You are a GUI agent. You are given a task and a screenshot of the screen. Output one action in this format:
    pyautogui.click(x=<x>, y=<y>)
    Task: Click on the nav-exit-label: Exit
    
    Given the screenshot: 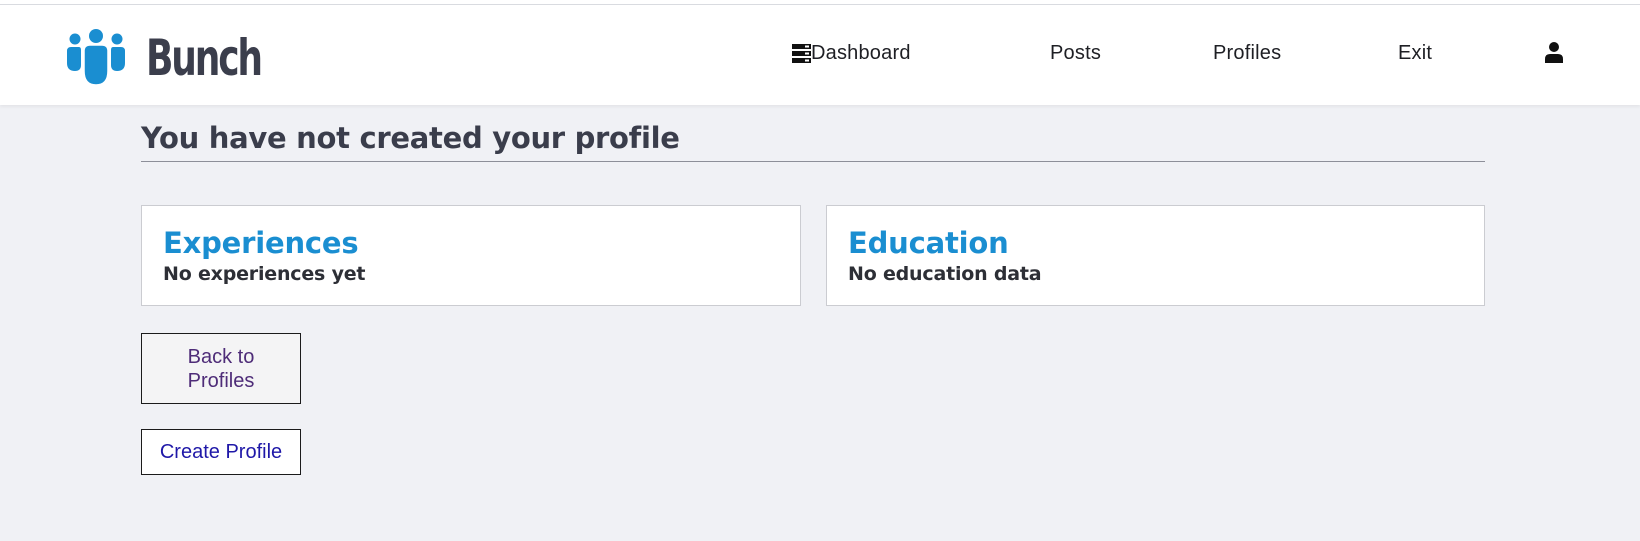 What is the action you would take?
    pyautogui.click(x=1415, y=53)
    